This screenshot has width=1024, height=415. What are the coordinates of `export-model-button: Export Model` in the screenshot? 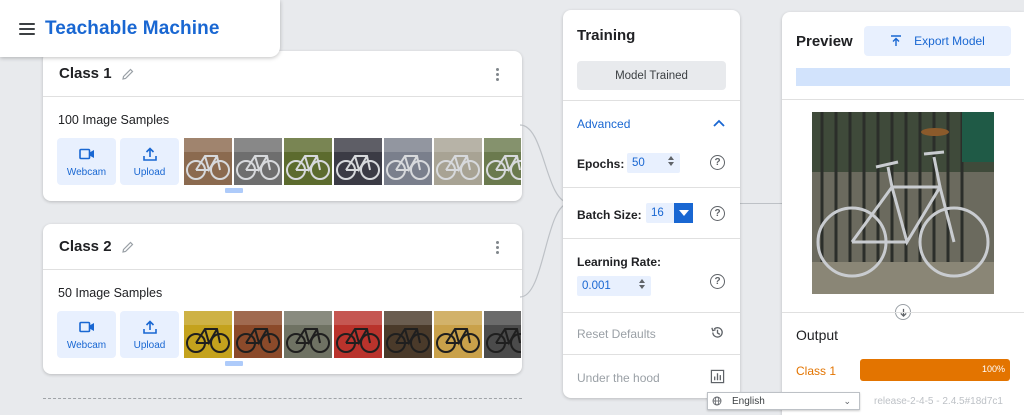 It's located at (937, 41).